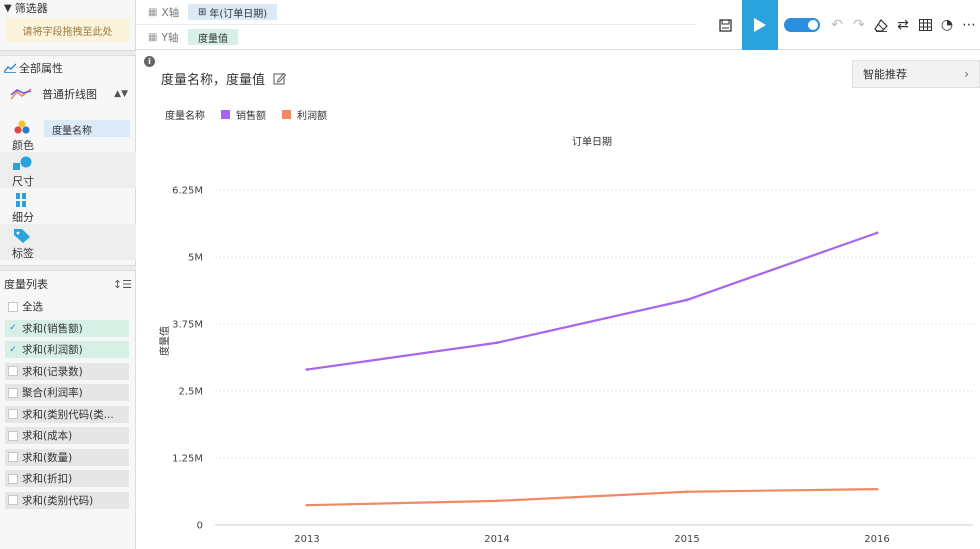 The height and width of the screenshot is (549, 980). I want to click on mark-tag-row: 标签, so click(68, 242).